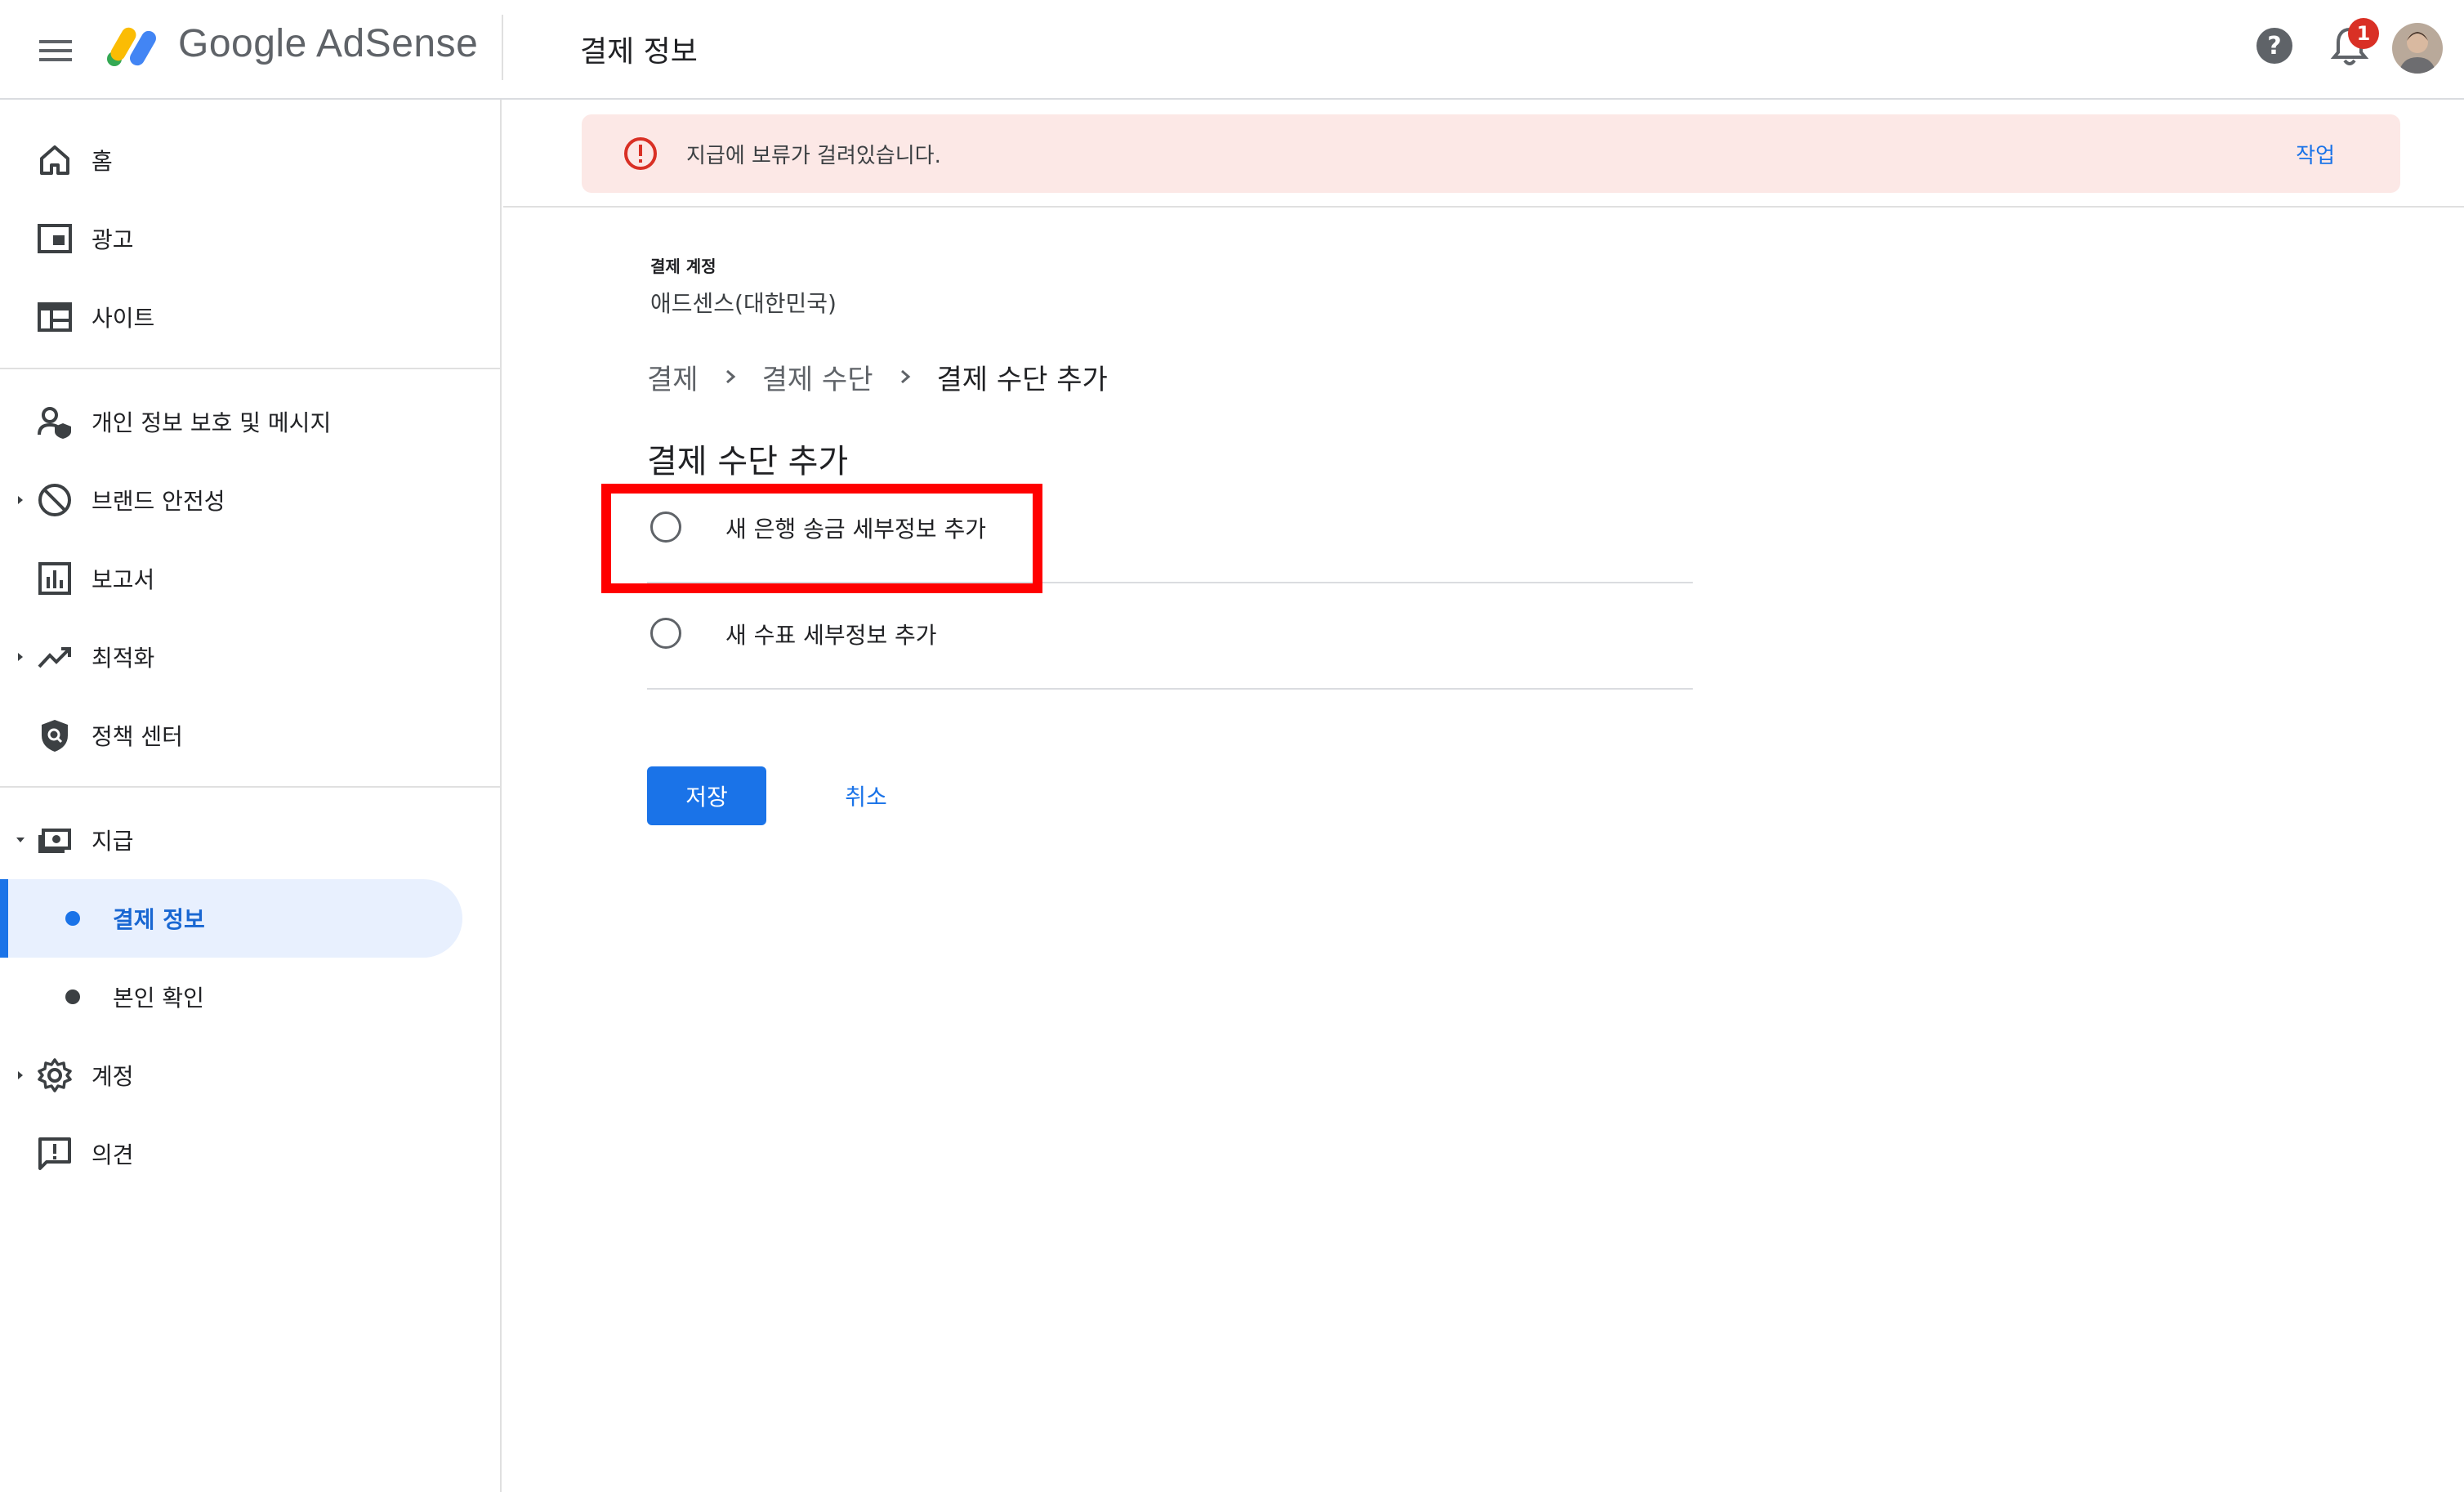 The image size is (2464, 1492). What do you see at coordinates (123, 658) in the screenshot?
I see `sidebar-item-label: 최적화` at bounding box center [123, 658].